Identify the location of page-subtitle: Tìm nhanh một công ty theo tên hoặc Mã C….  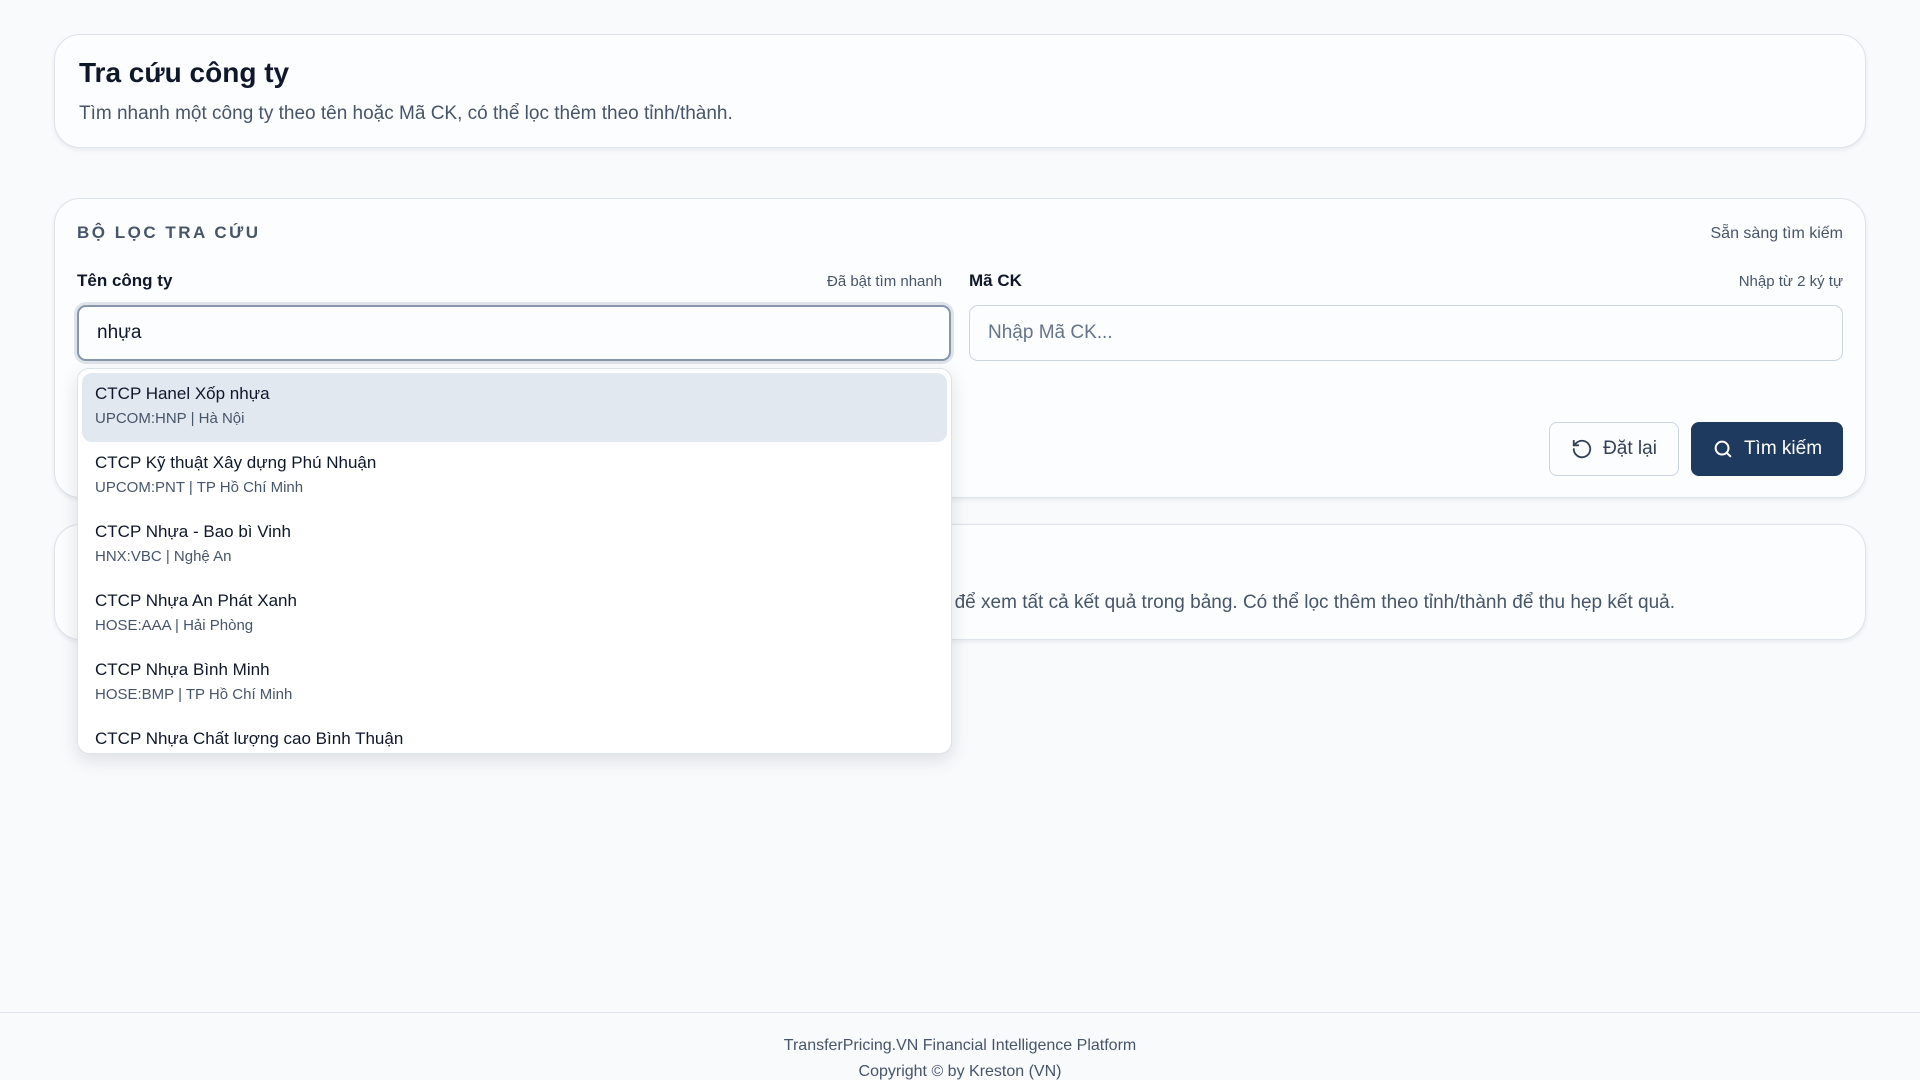
(406, 113).